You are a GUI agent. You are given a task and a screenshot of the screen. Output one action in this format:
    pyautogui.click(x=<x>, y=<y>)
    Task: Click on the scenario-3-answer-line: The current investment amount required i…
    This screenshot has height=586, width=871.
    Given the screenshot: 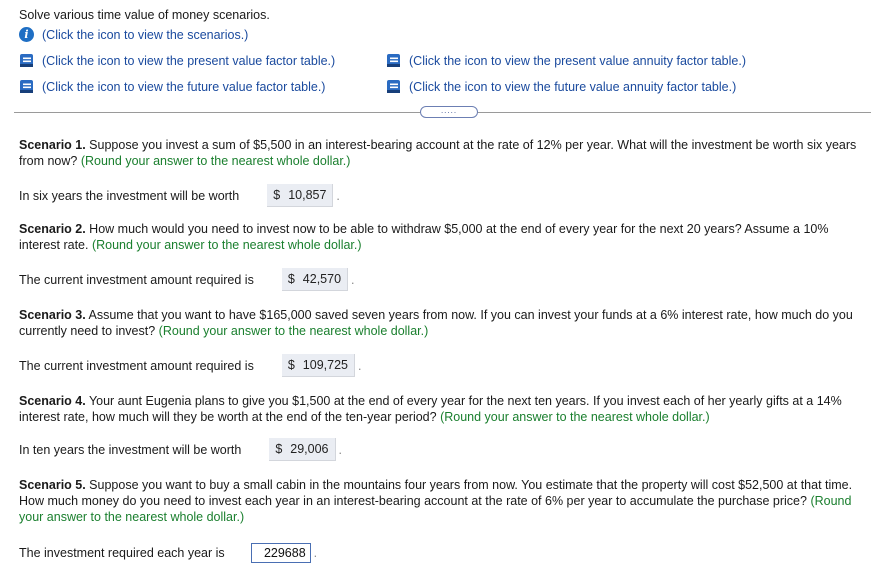 What is the action you would take?
    pyautogui.click(x=190, y=365)
    